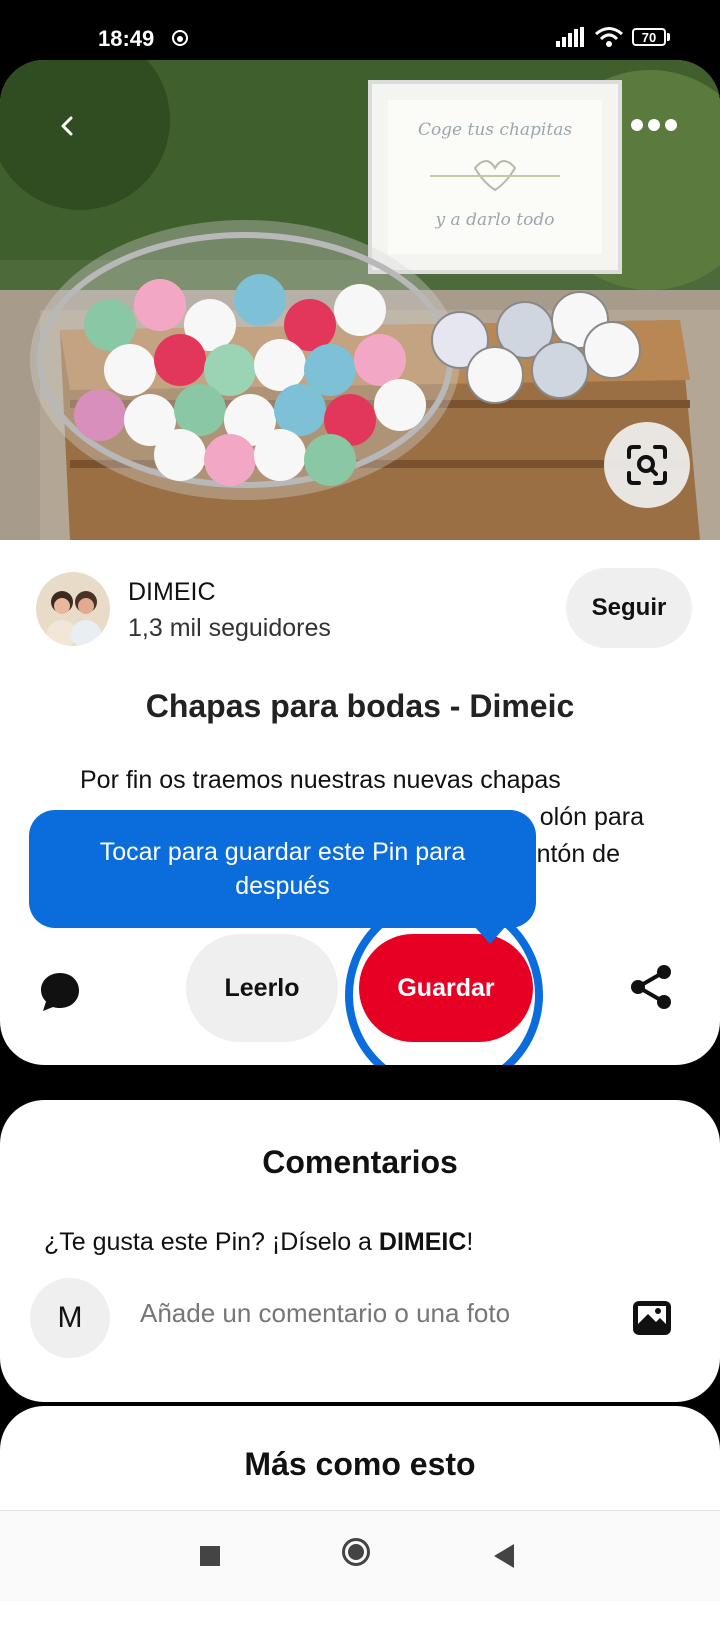  I want to click on system-nav-bar, so click(360, 1555).